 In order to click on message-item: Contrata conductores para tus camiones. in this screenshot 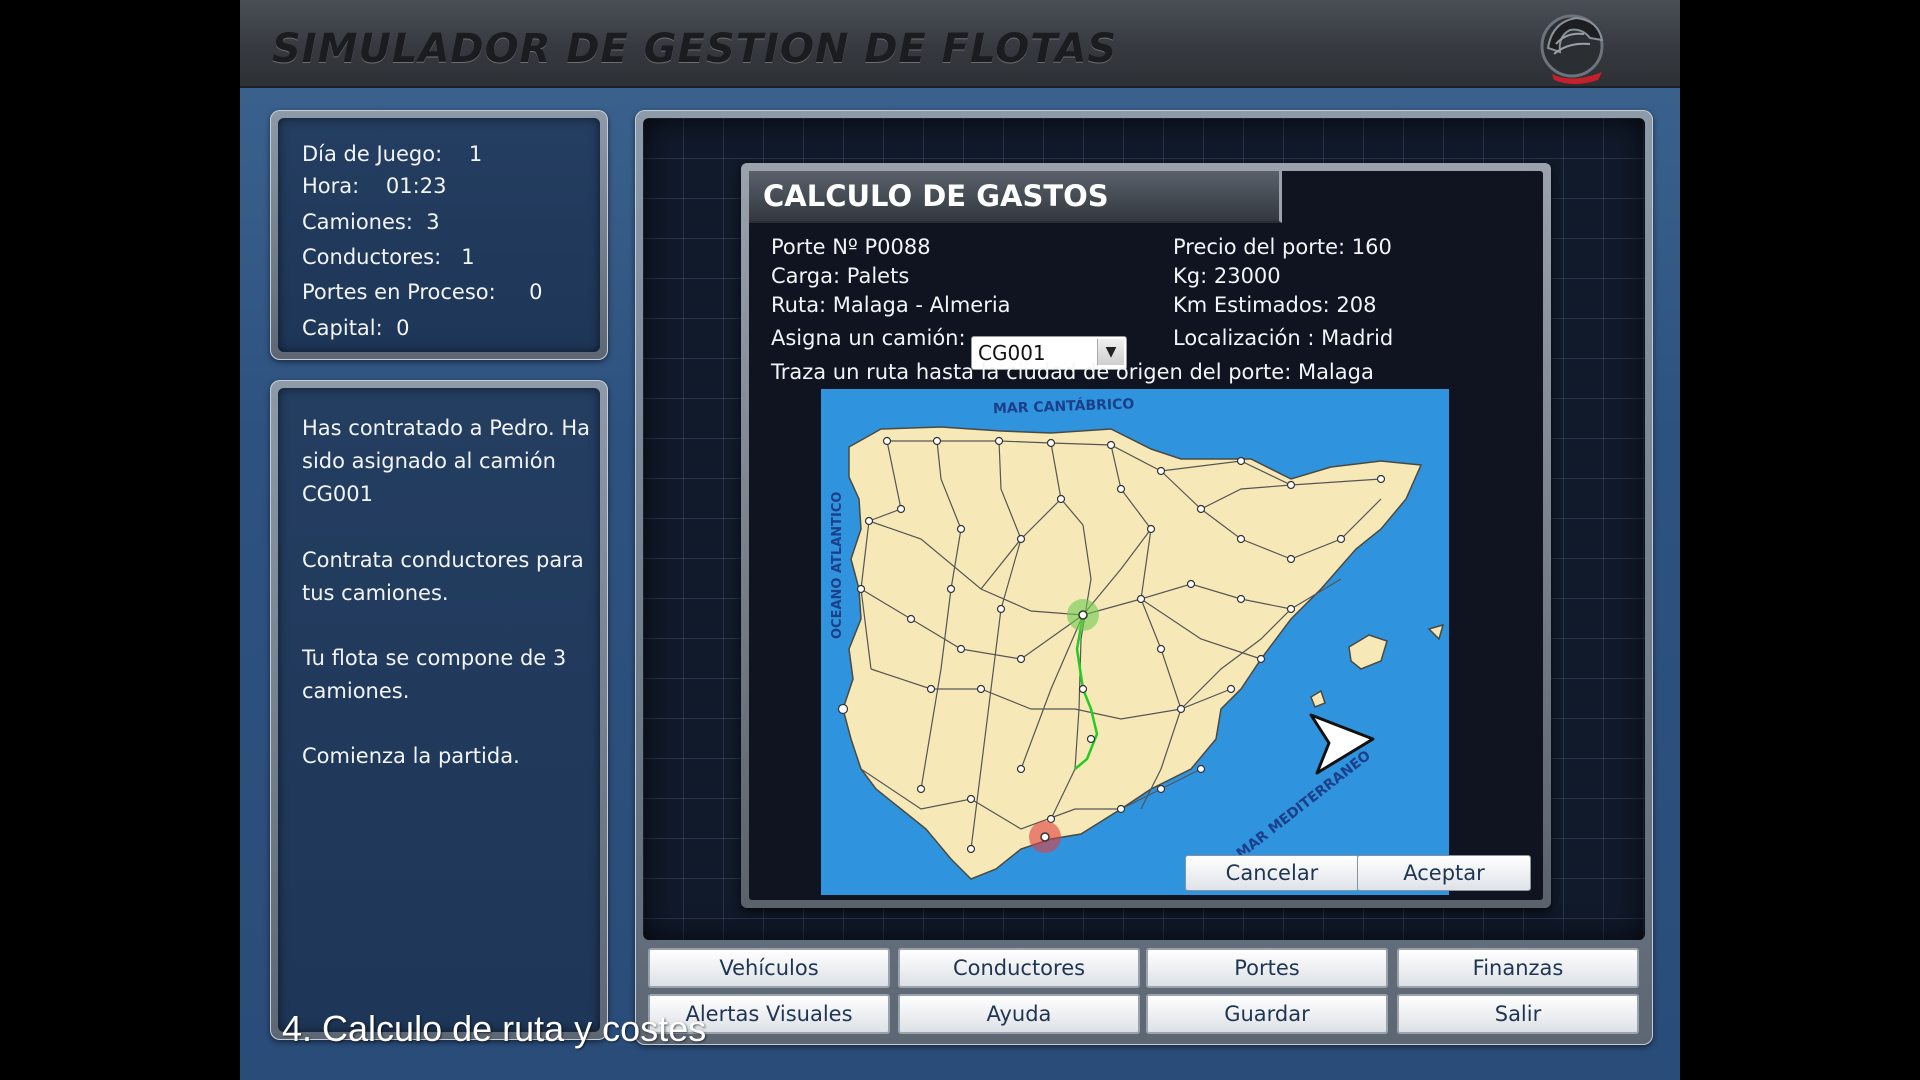, I will do `click(443, 576)`.